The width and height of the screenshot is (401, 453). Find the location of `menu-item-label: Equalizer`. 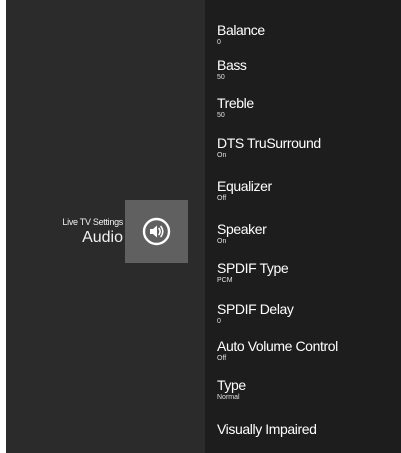

menu-item-label: Equalizer is located at coordinates (244, 186).